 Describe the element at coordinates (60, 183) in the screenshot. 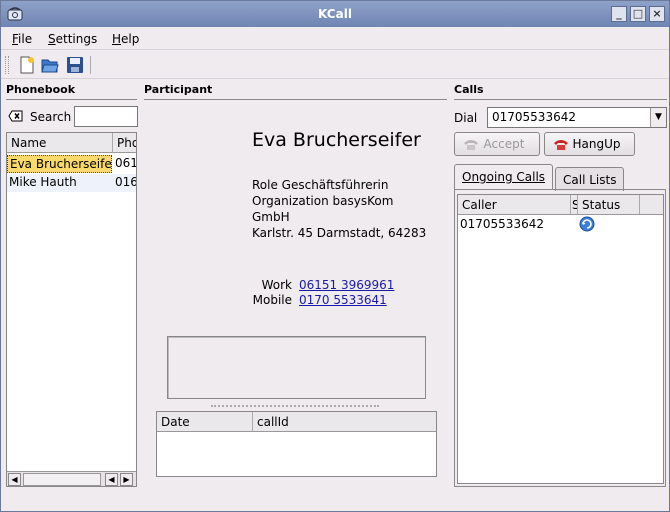

I see `table-row-name: Mike Hauth` at that location.